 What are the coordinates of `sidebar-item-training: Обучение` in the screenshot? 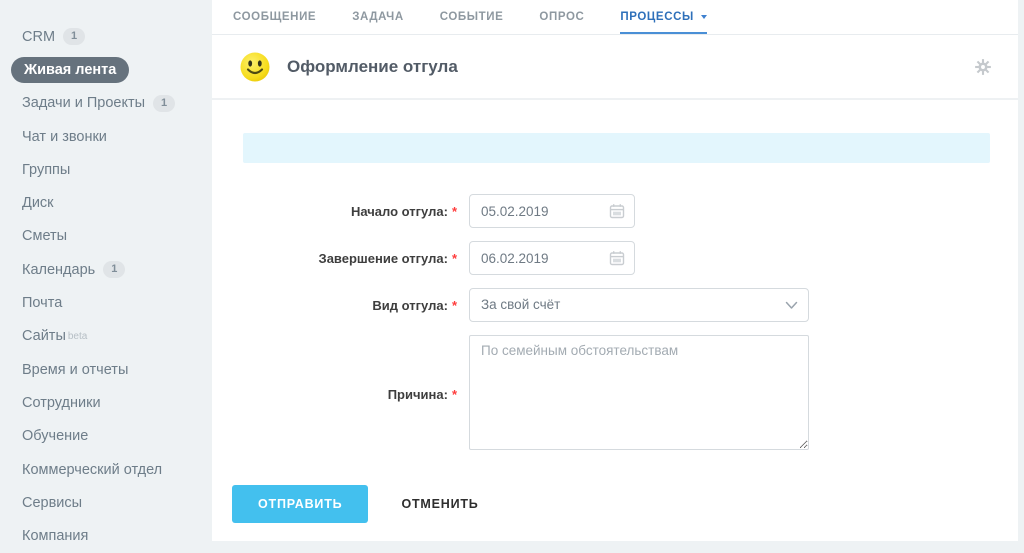 It's located at (106, 436).